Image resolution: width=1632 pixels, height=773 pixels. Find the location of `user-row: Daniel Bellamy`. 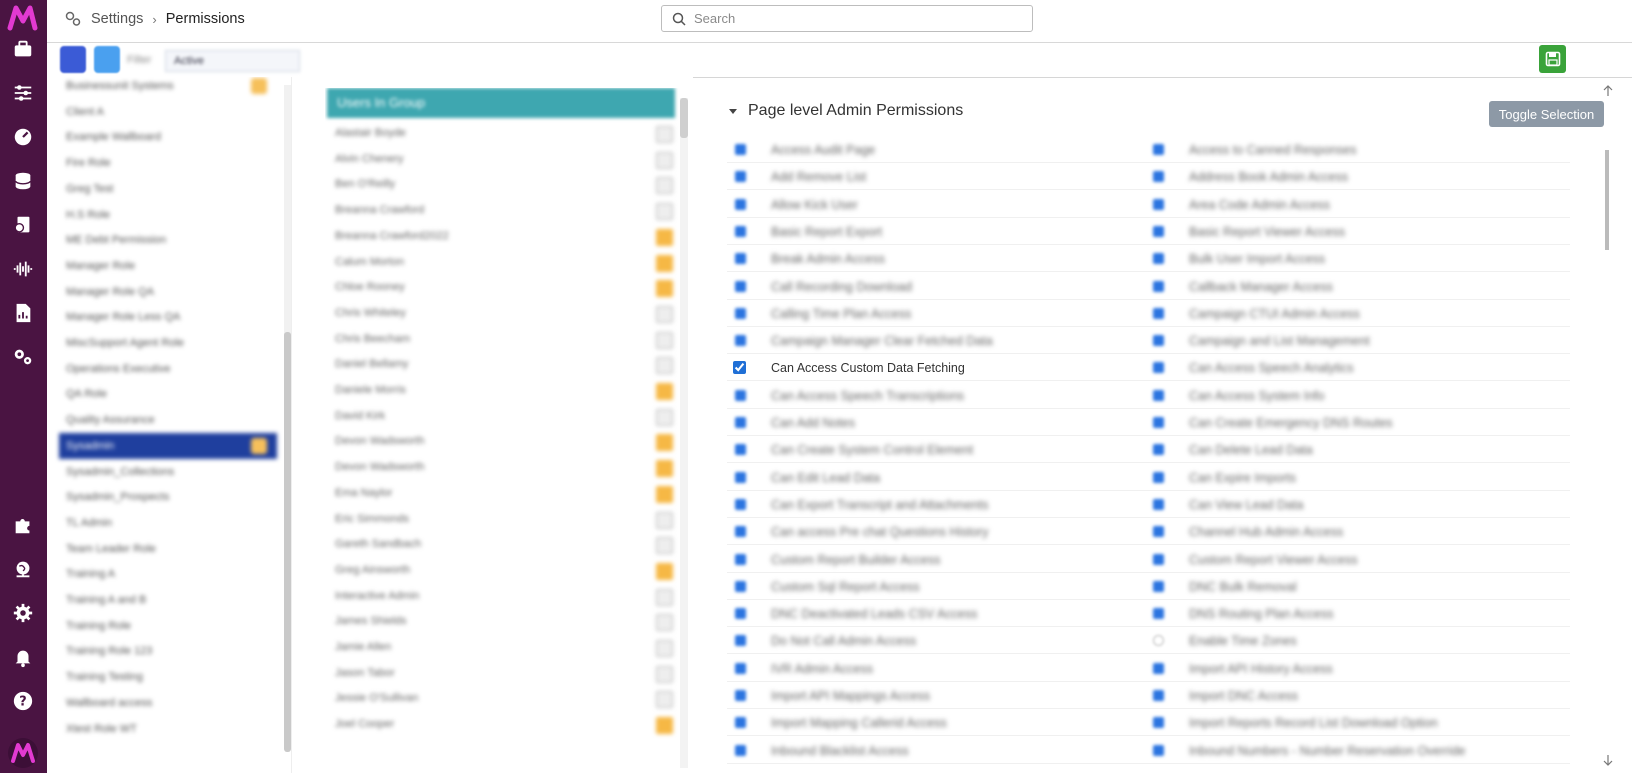

user-row: Daniel Bellamy is located at coordinates (500, 365).